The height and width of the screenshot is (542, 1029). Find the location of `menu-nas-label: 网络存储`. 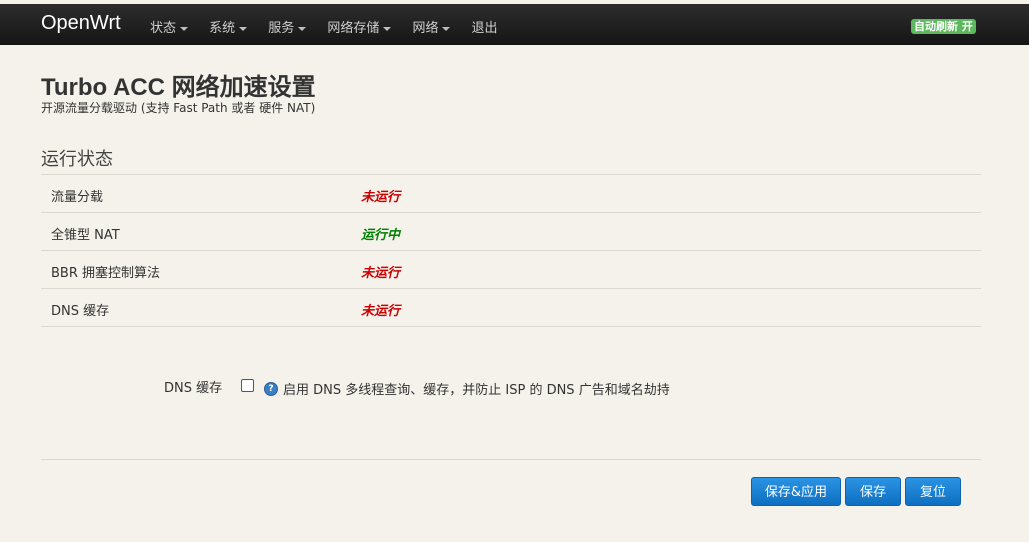

menu-nas-label: 网络存储 is located at coordinates (353, 28).